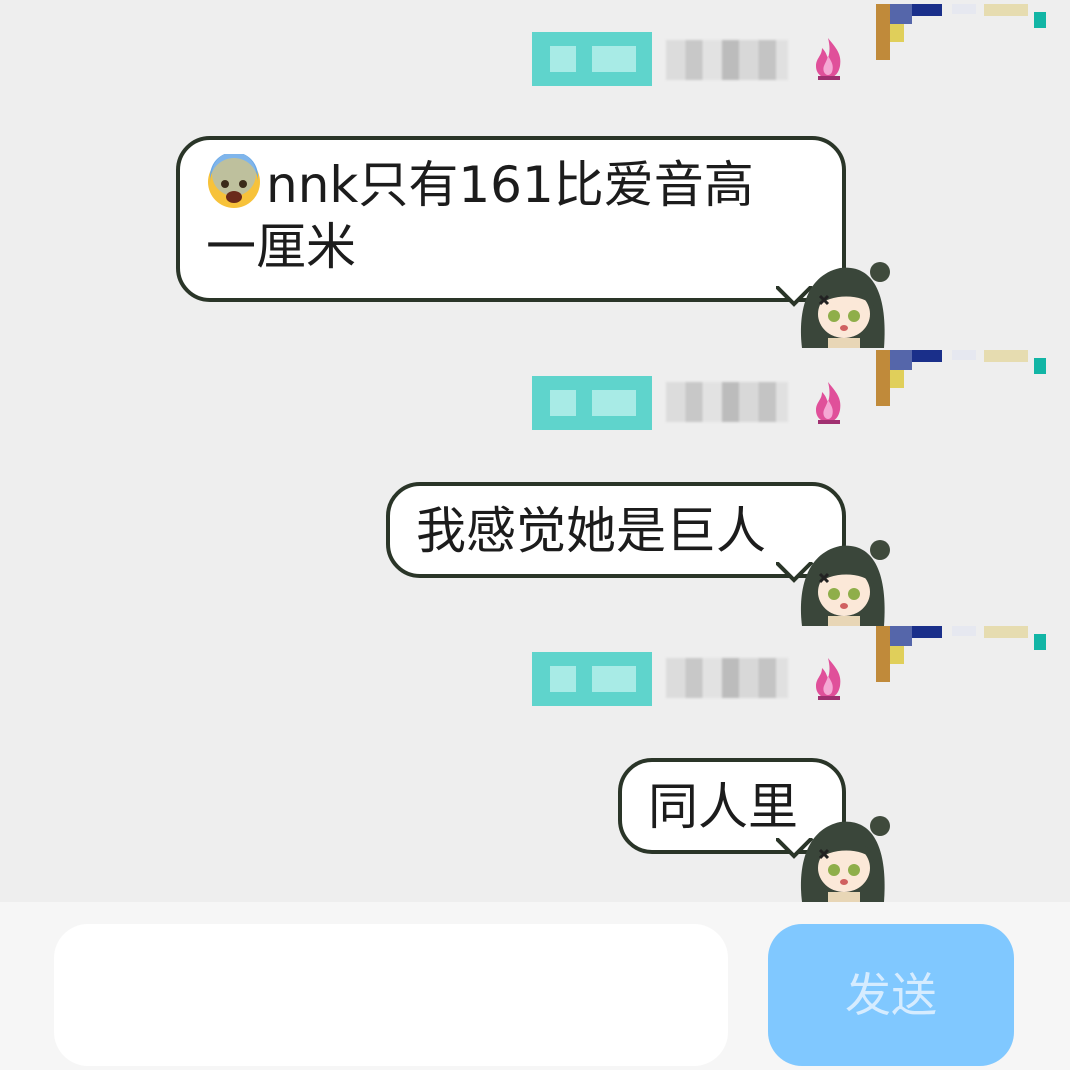 The height and width of the screenshot is (1070, 1070). I want to click on message-input, so click(391, 995).